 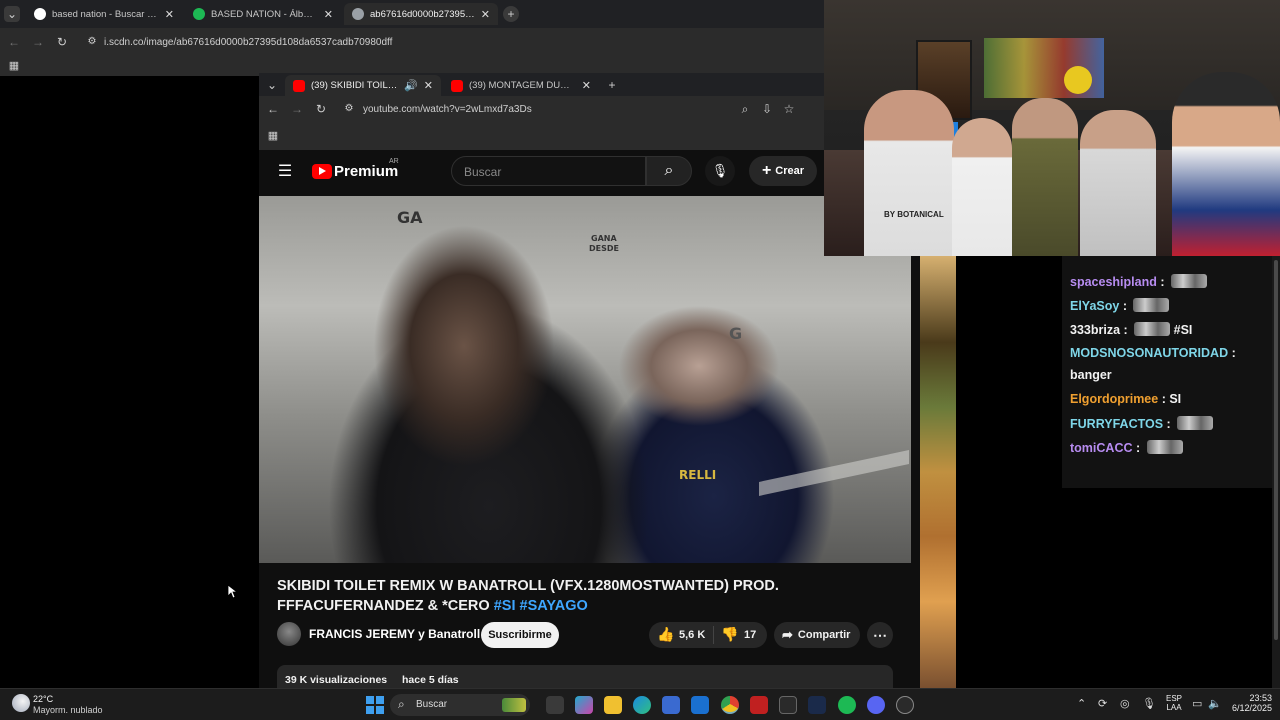 I want to click on like-count: 5,6 K, so click(x=692, y=635).